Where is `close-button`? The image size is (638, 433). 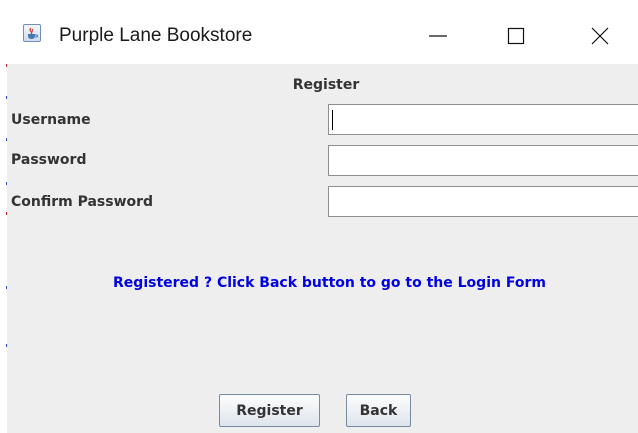
close-button is located at coordinates (600, 36).